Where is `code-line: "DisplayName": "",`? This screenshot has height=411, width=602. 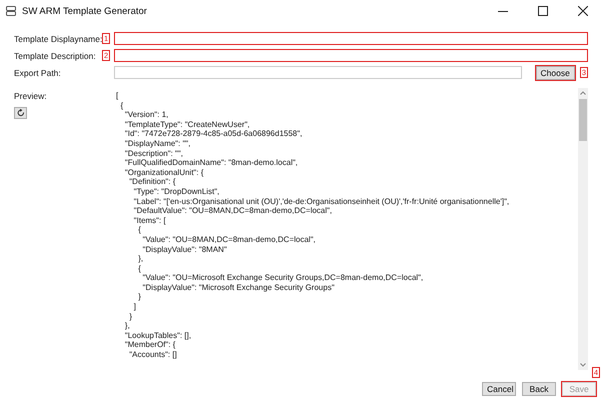
code-line: "DisplayName": "", is located at coordinates (158, 143).